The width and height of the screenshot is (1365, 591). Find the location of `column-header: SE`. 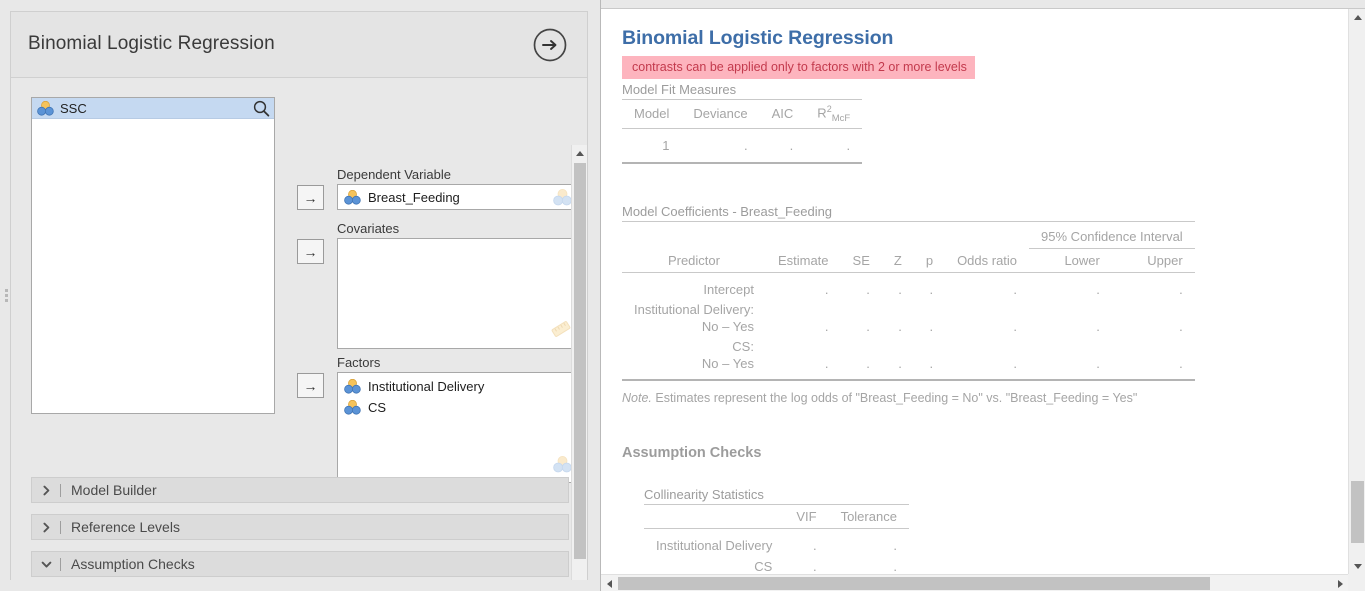

column-header: SE is located at coordinates (861, 260).